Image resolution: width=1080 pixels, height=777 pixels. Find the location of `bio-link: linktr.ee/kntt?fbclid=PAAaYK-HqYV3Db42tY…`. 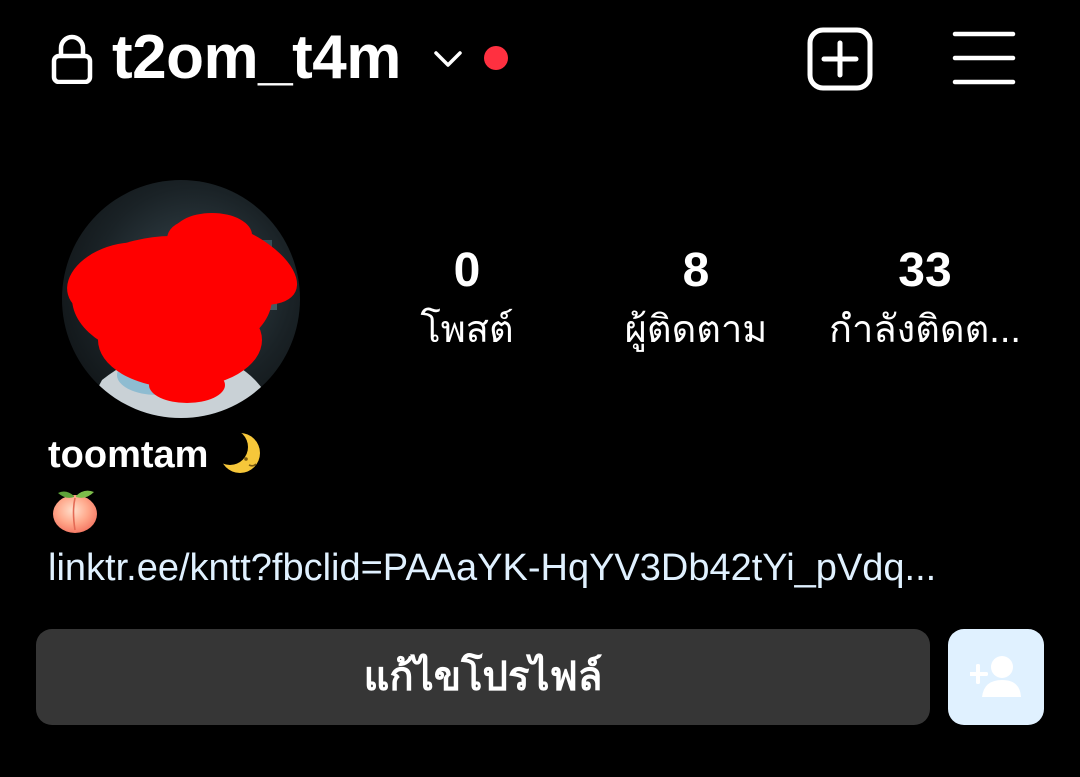

bio-link: linktr.ee/kntt?fbclid=PAAaYK-HqYV3Db42tY… is located at coordinates (538, 568).